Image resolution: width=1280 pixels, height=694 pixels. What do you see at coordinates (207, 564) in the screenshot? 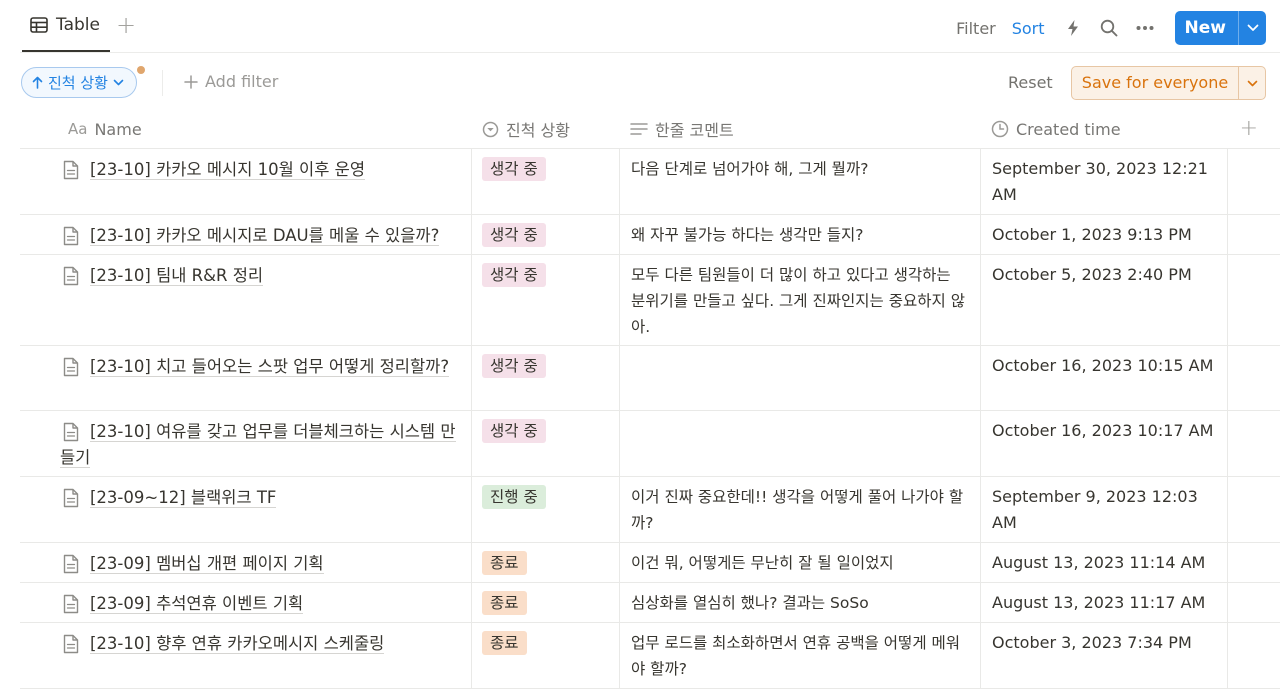
I see `page-title-text: [23-09] 멤버십 개편 페이지 기획` at bounding box center [207, 564].